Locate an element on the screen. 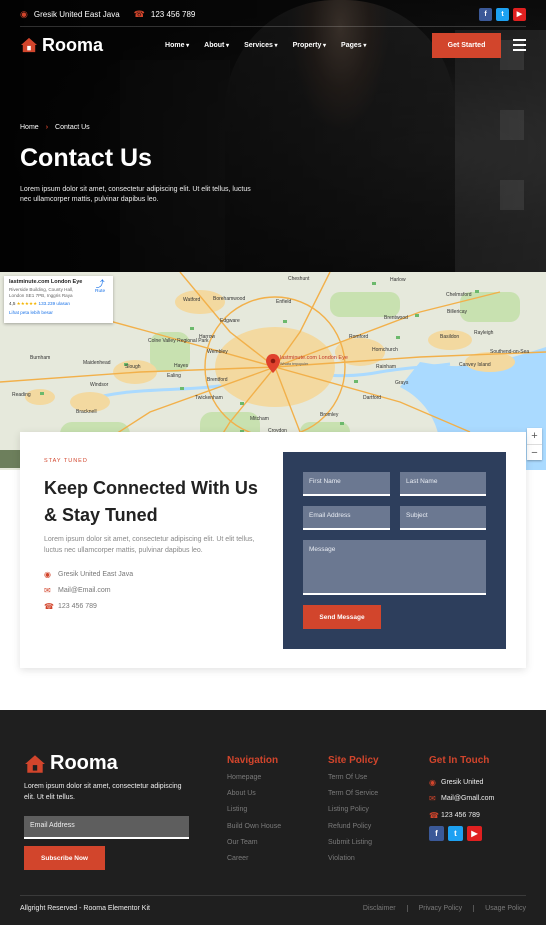 This screenshot has height=925, width=546. map-place-label: Mitcham is located at coordinates (259, 419).